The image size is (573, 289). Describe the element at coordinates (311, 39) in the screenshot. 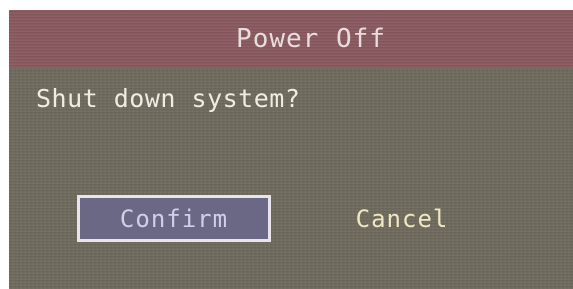

I see `dialog-title: Power Off` at that location.